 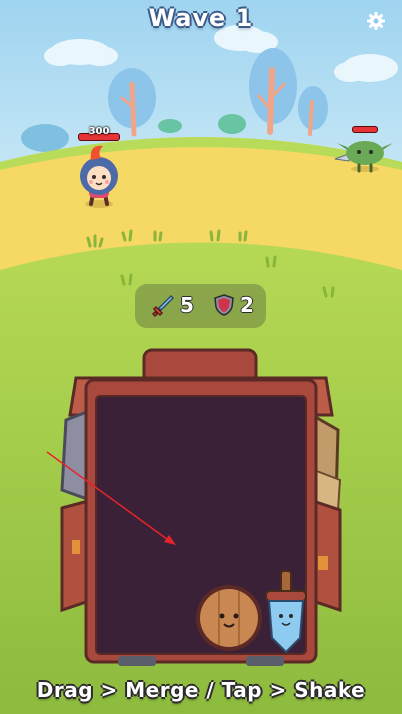 What do you see at coordinates (247, 305) in the screenshot?
I see `defense-value: 2` at bounding box center [247, 305].